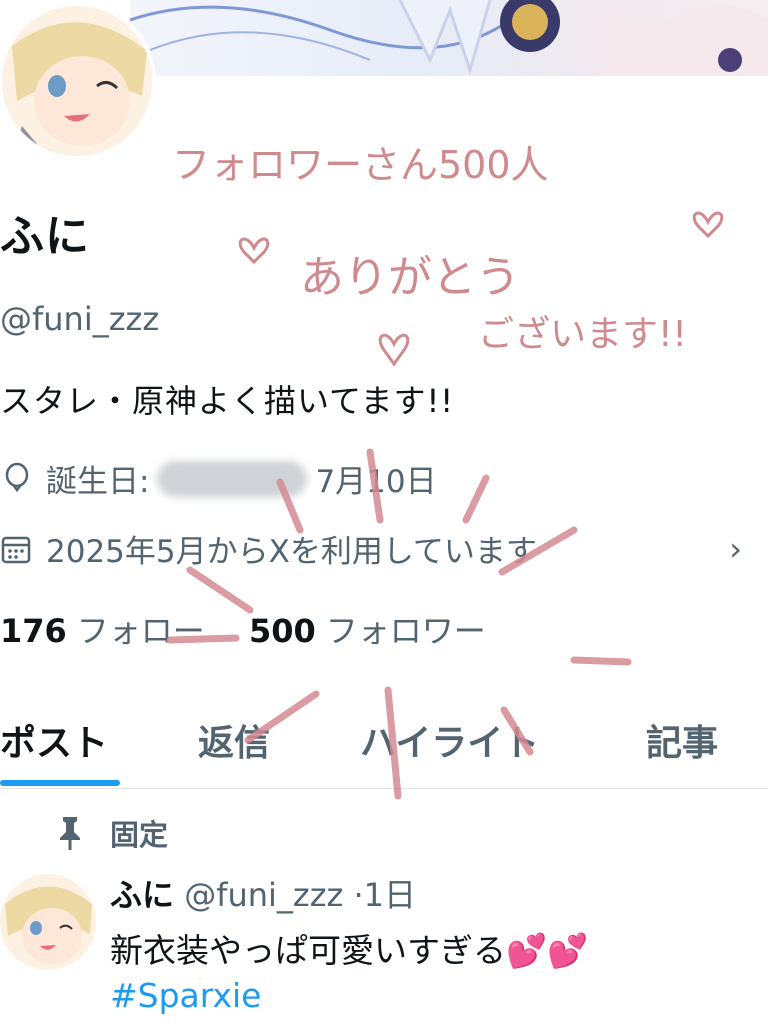 This screenshot has width=768, height=1024. What do you see at coordinates (142, 895) in the screenshot?
I see `post-author-name: ふに` at bounding box center [142, 895].